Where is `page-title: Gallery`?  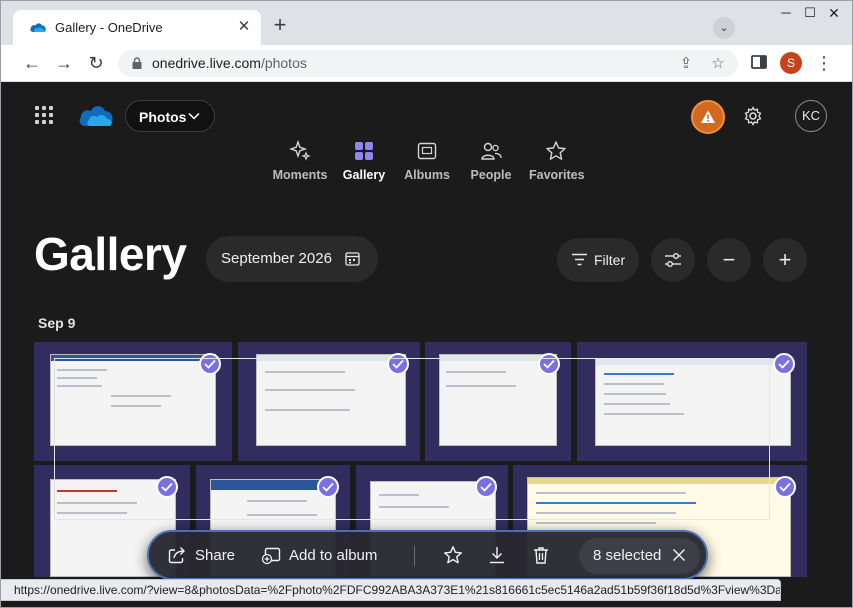 page-title: Gallery is located at coordinates (110, 254).